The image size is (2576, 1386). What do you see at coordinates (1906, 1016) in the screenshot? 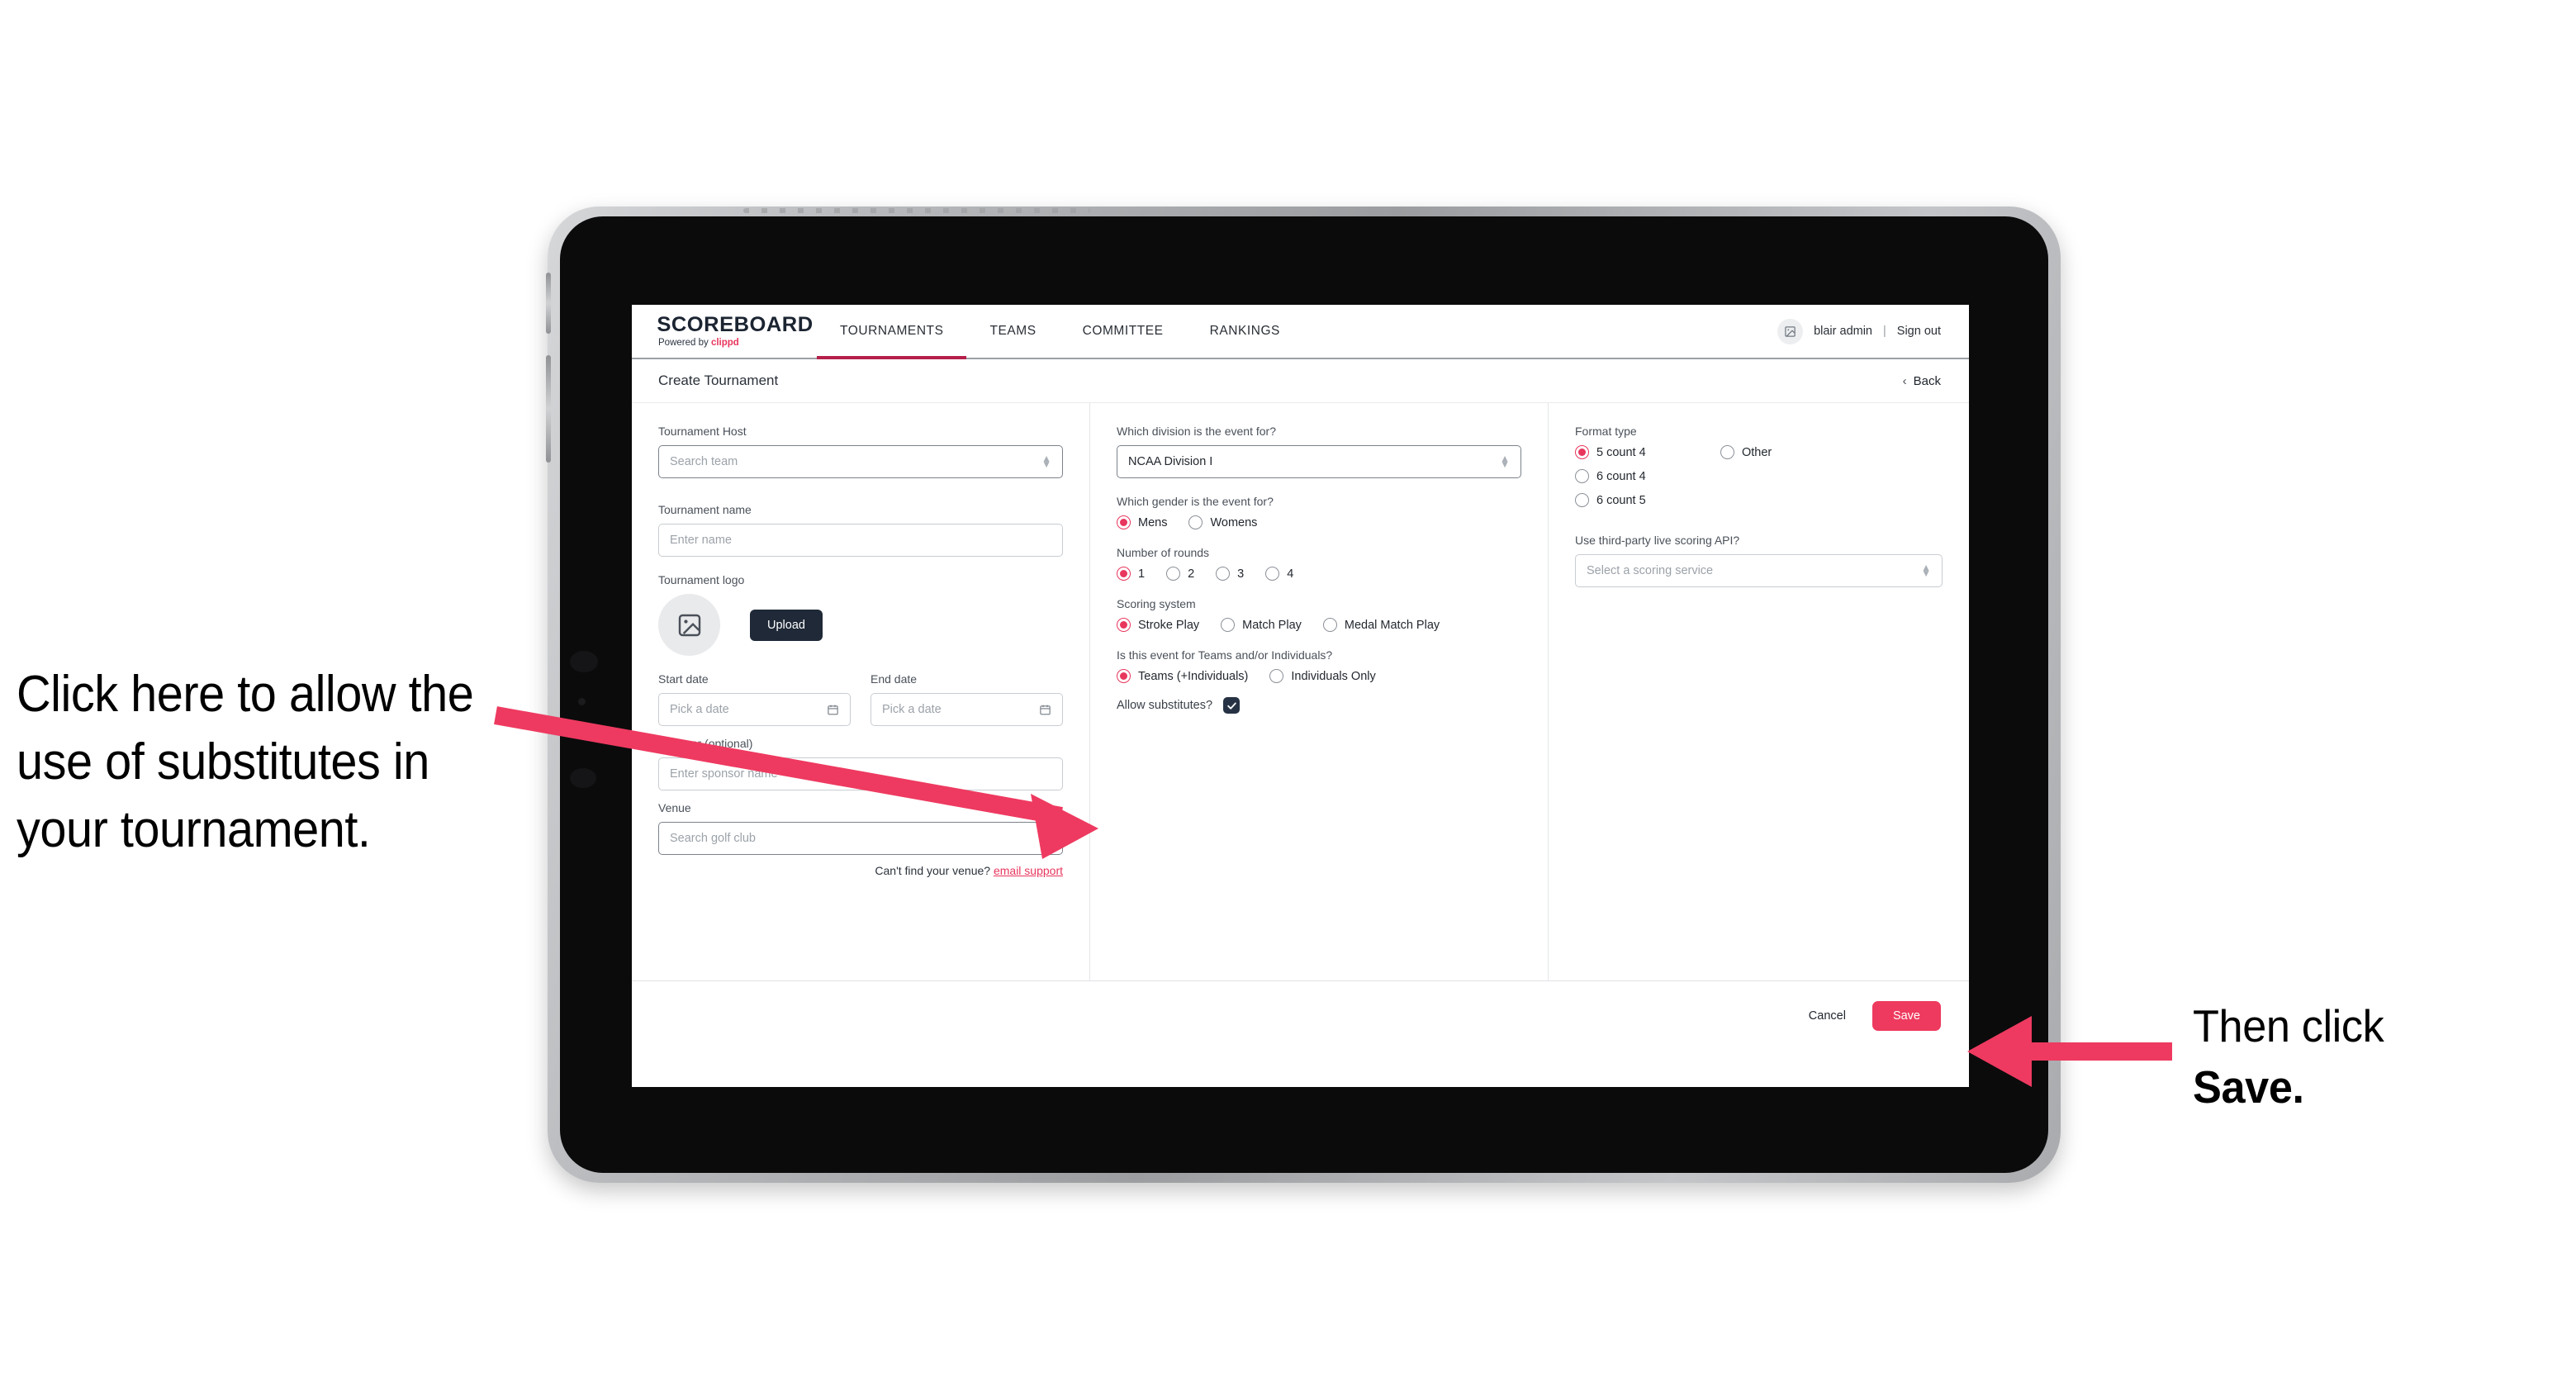
I see `save-button: Save` at bounding box center [1906, 1016].